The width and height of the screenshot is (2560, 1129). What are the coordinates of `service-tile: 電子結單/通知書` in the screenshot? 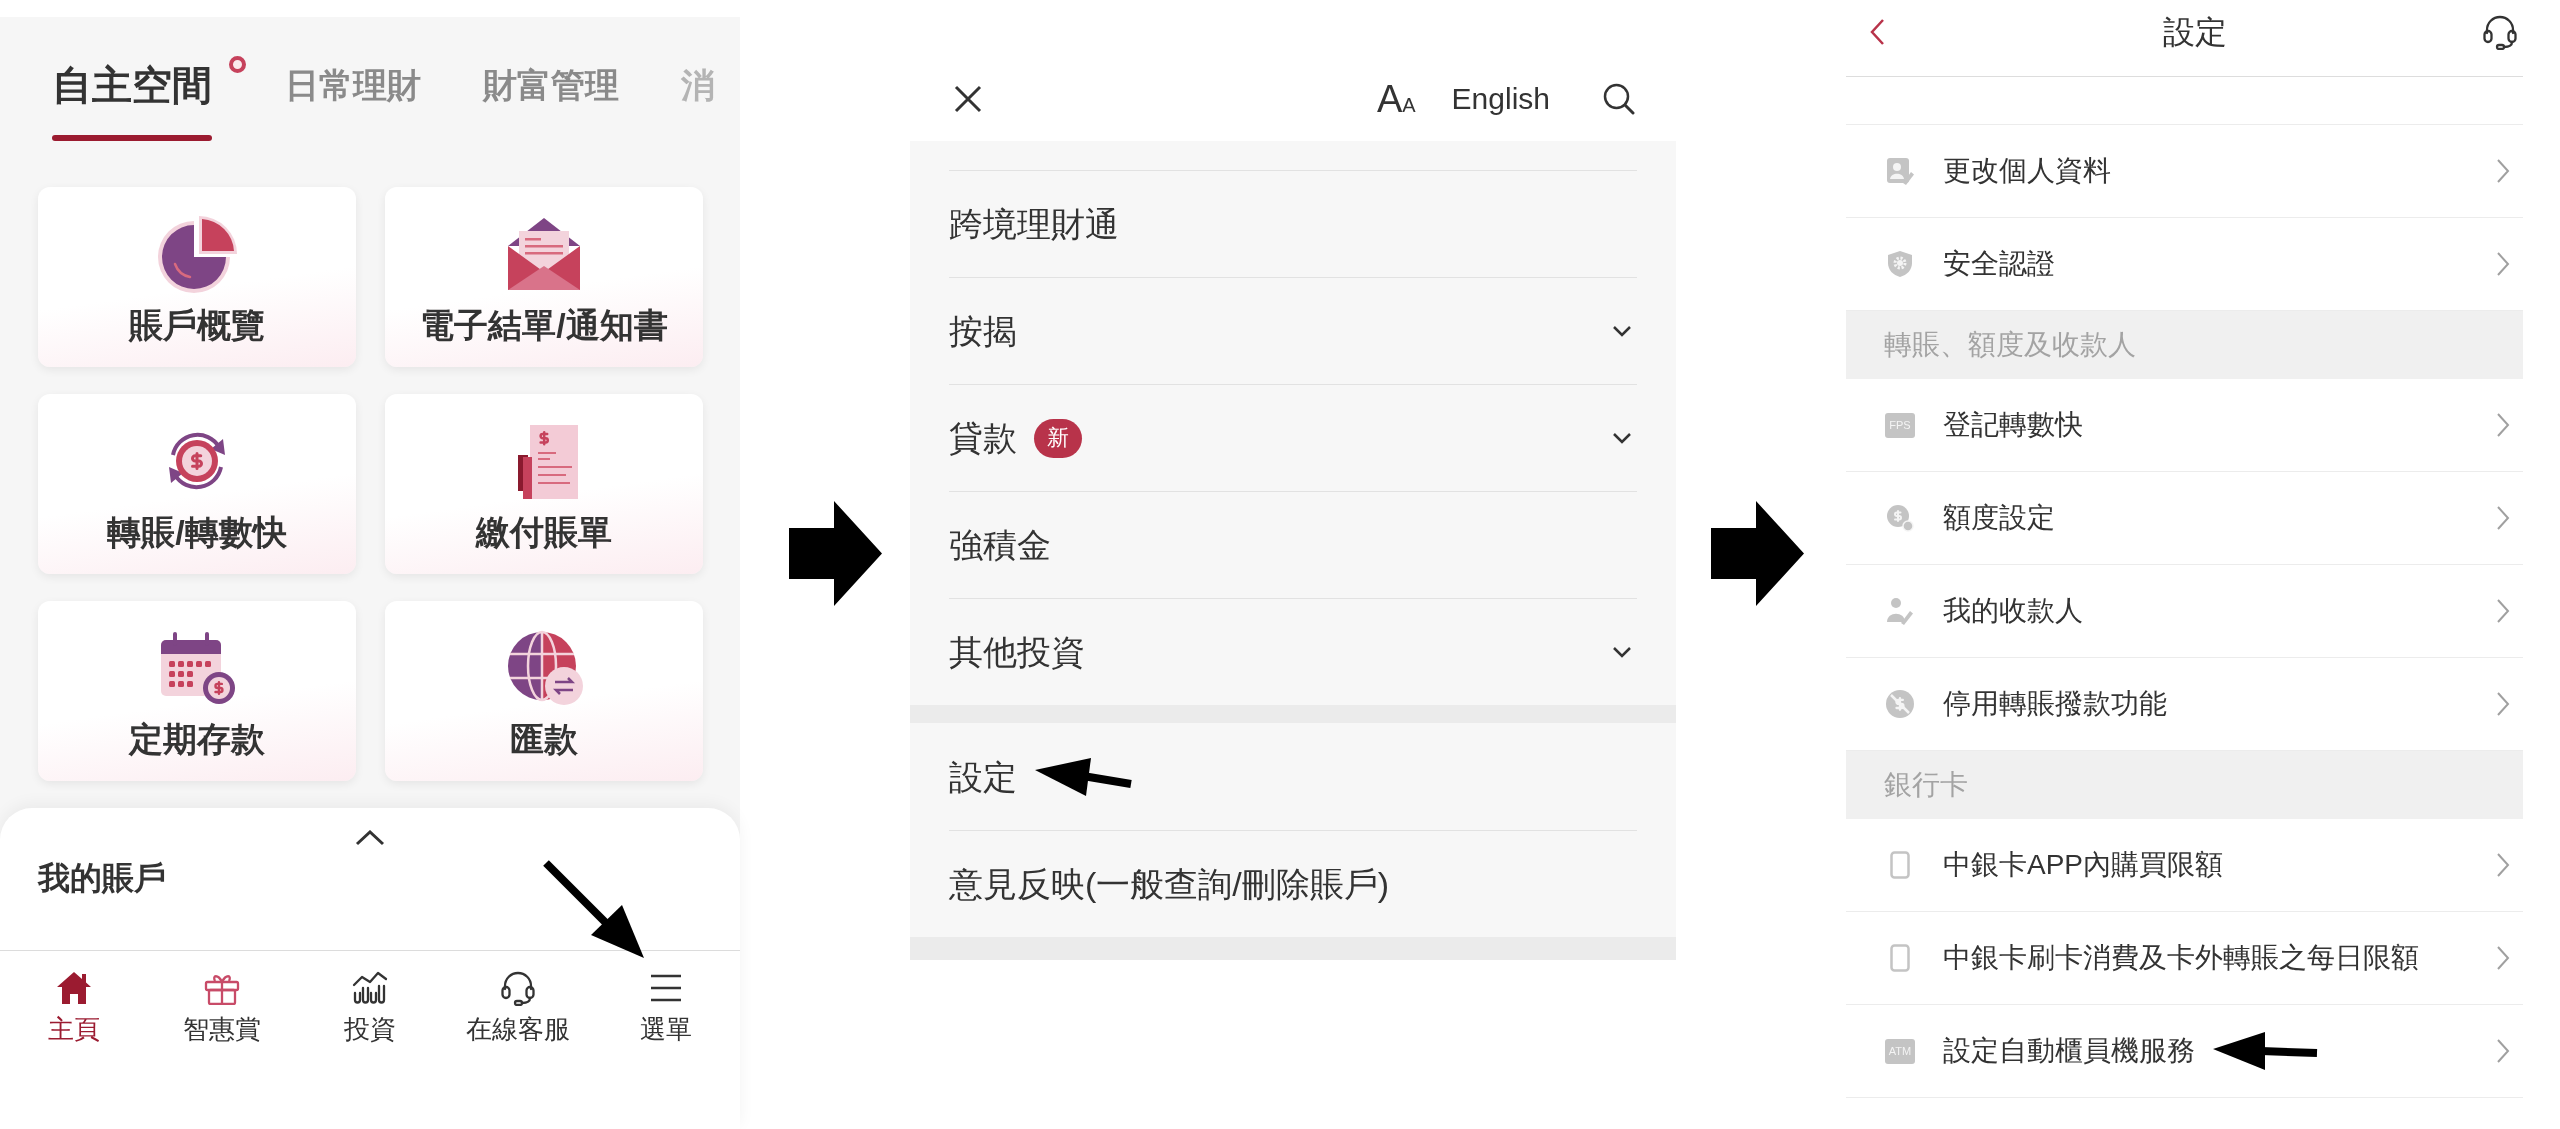 It's located at (544, 277).